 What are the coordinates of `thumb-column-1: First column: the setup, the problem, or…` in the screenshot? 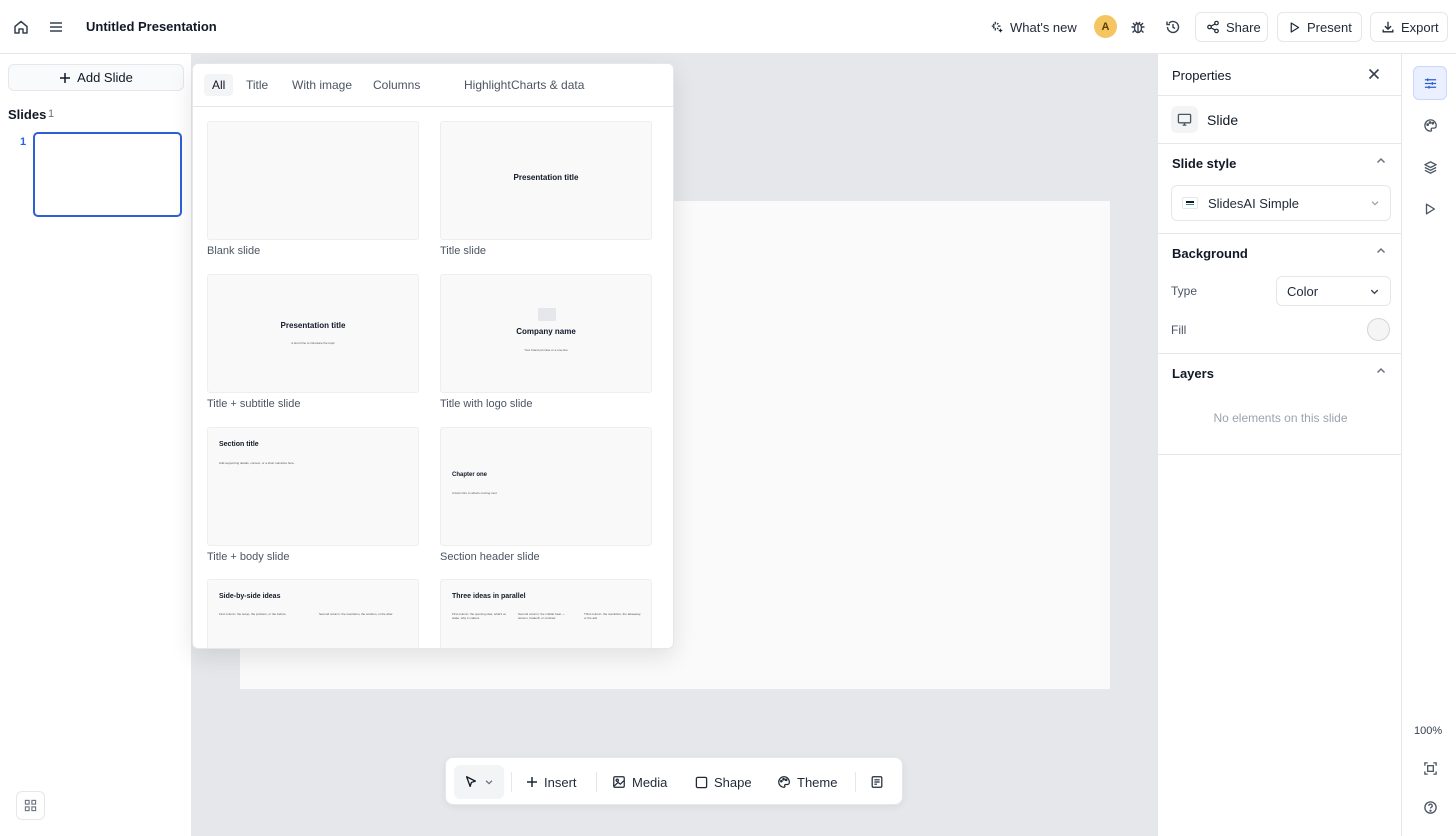 It's located at (253, 614).